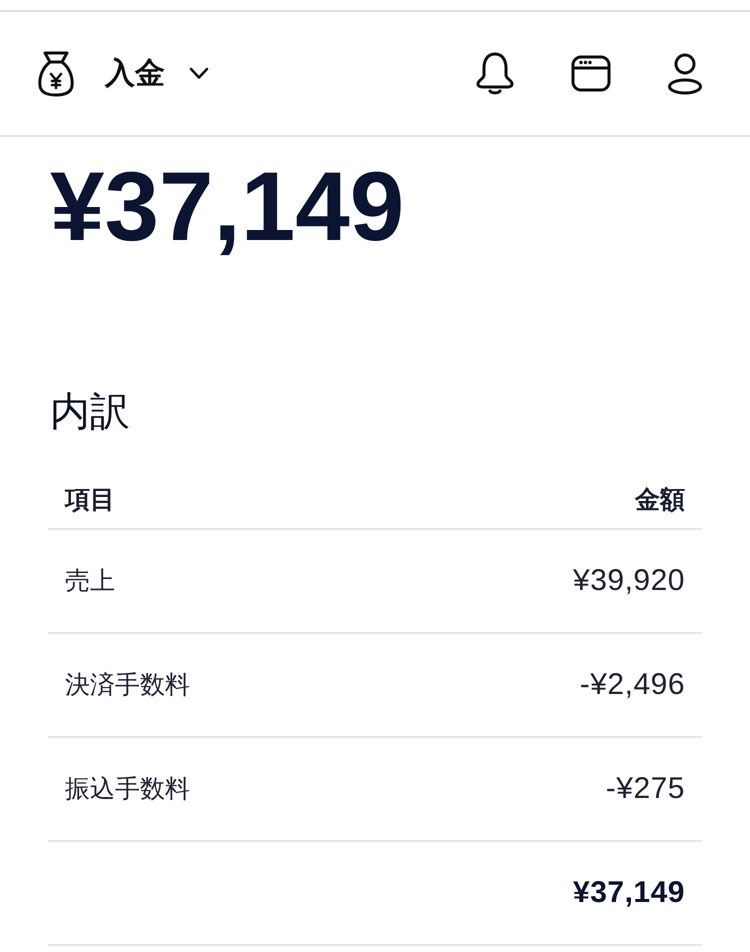  What do you see at coordinates (127, 685) in the screenshot?
I see `item-label: 決済手数料` at bounding box center [127, 685].